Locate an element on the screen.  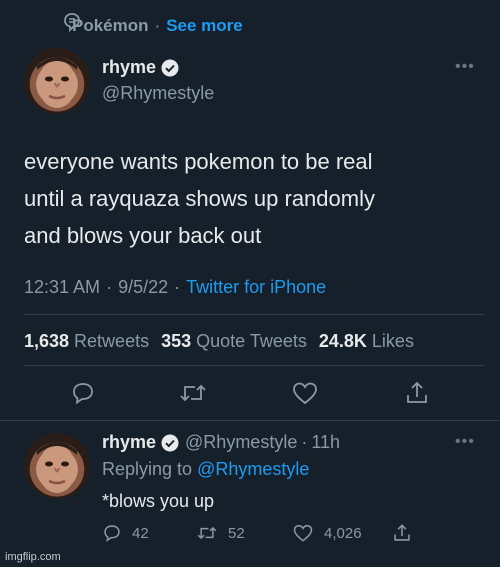
likes-label: Likes is located at coordinates (393, 341).